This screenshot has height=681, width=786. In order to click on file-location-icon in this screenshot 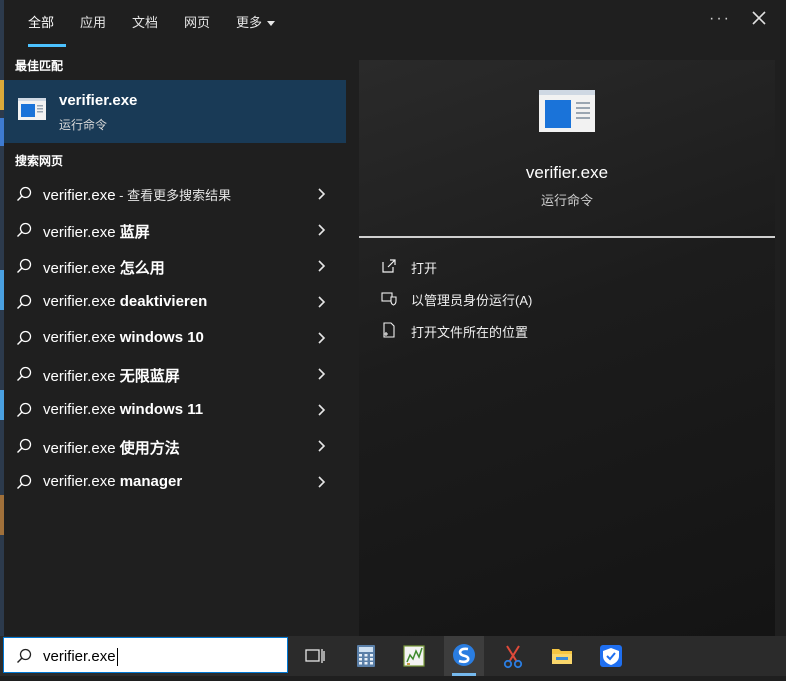, I will do `click(389, 330)`.